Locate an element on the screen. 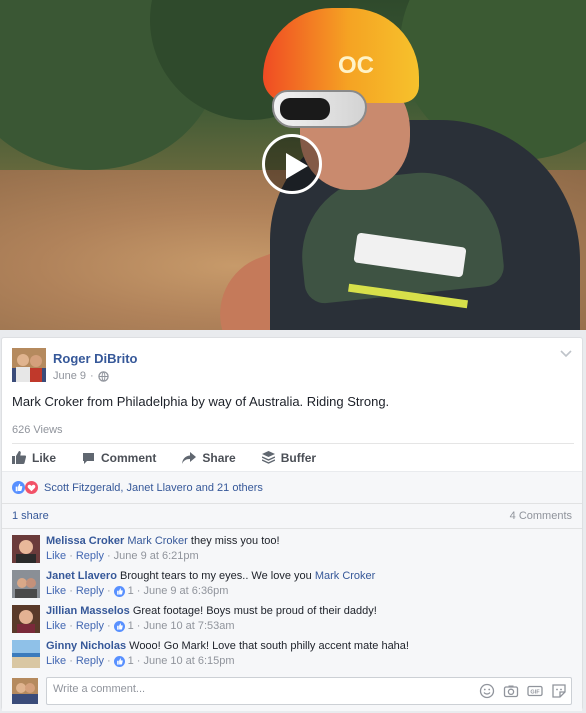 This screenshot has width=586, height=713. buffer-label: Buffer is located at coordinates (298, 457).